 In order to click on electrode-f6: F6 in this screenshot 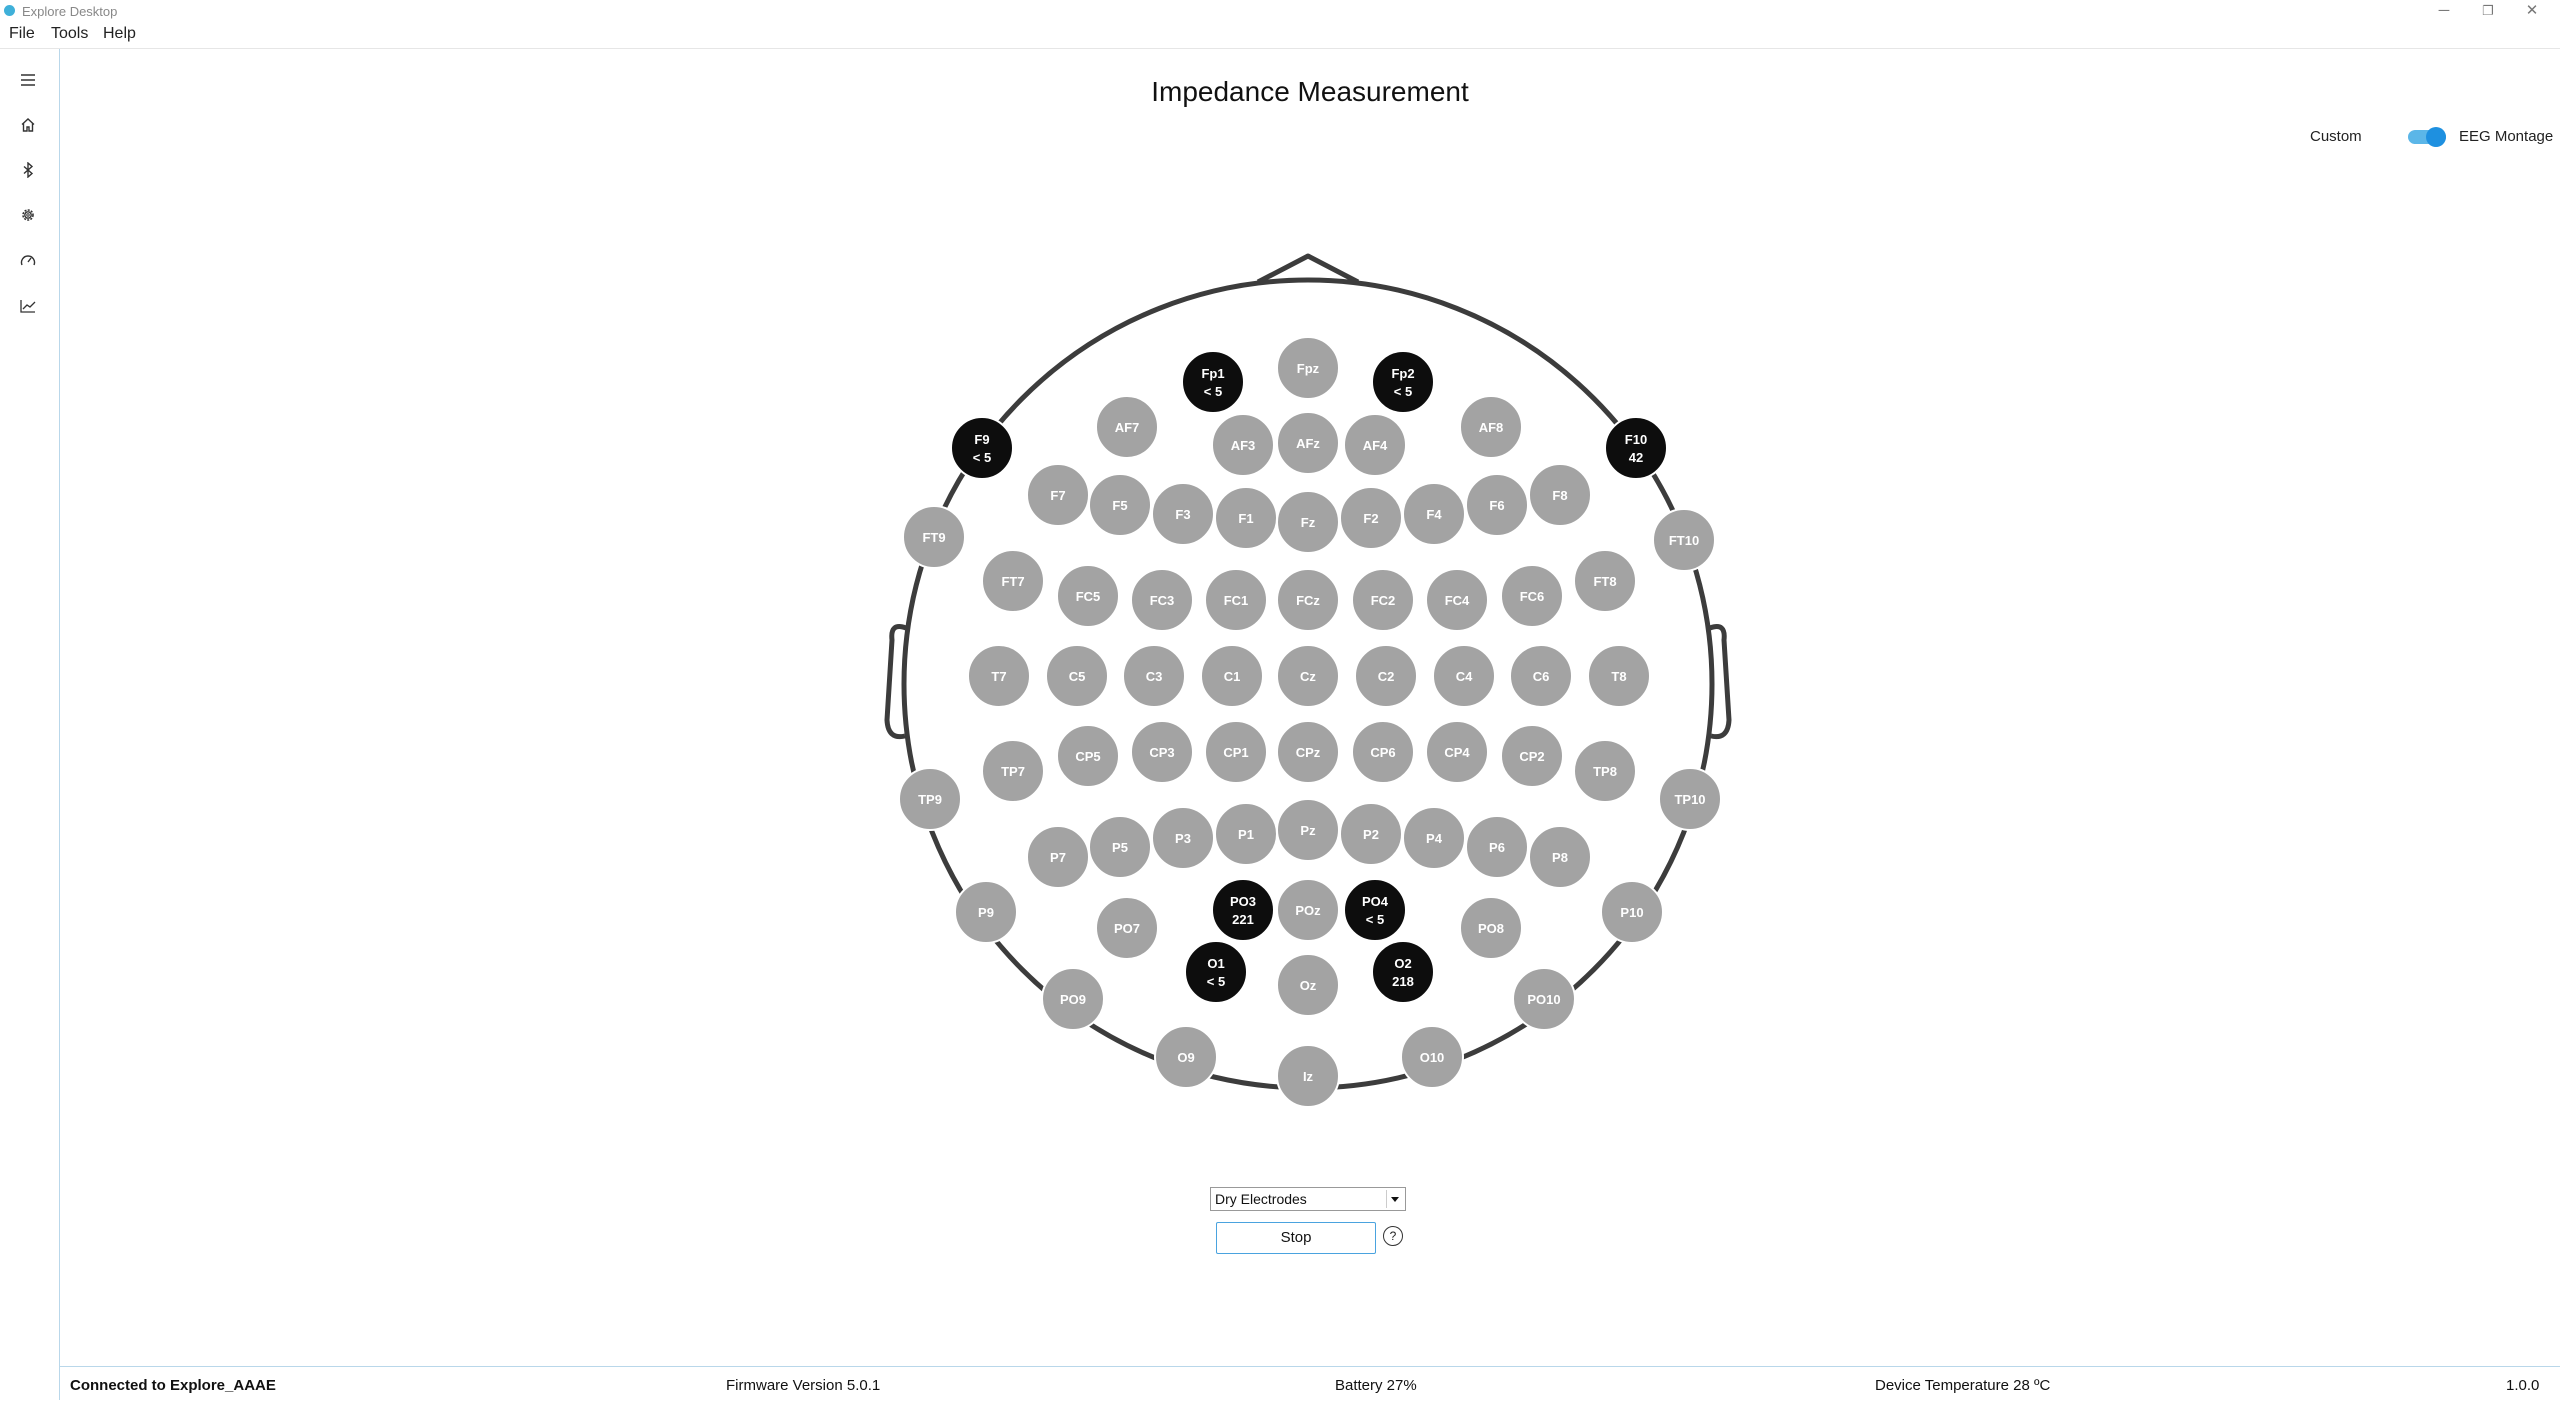, I will do `click(1497, 505)`.